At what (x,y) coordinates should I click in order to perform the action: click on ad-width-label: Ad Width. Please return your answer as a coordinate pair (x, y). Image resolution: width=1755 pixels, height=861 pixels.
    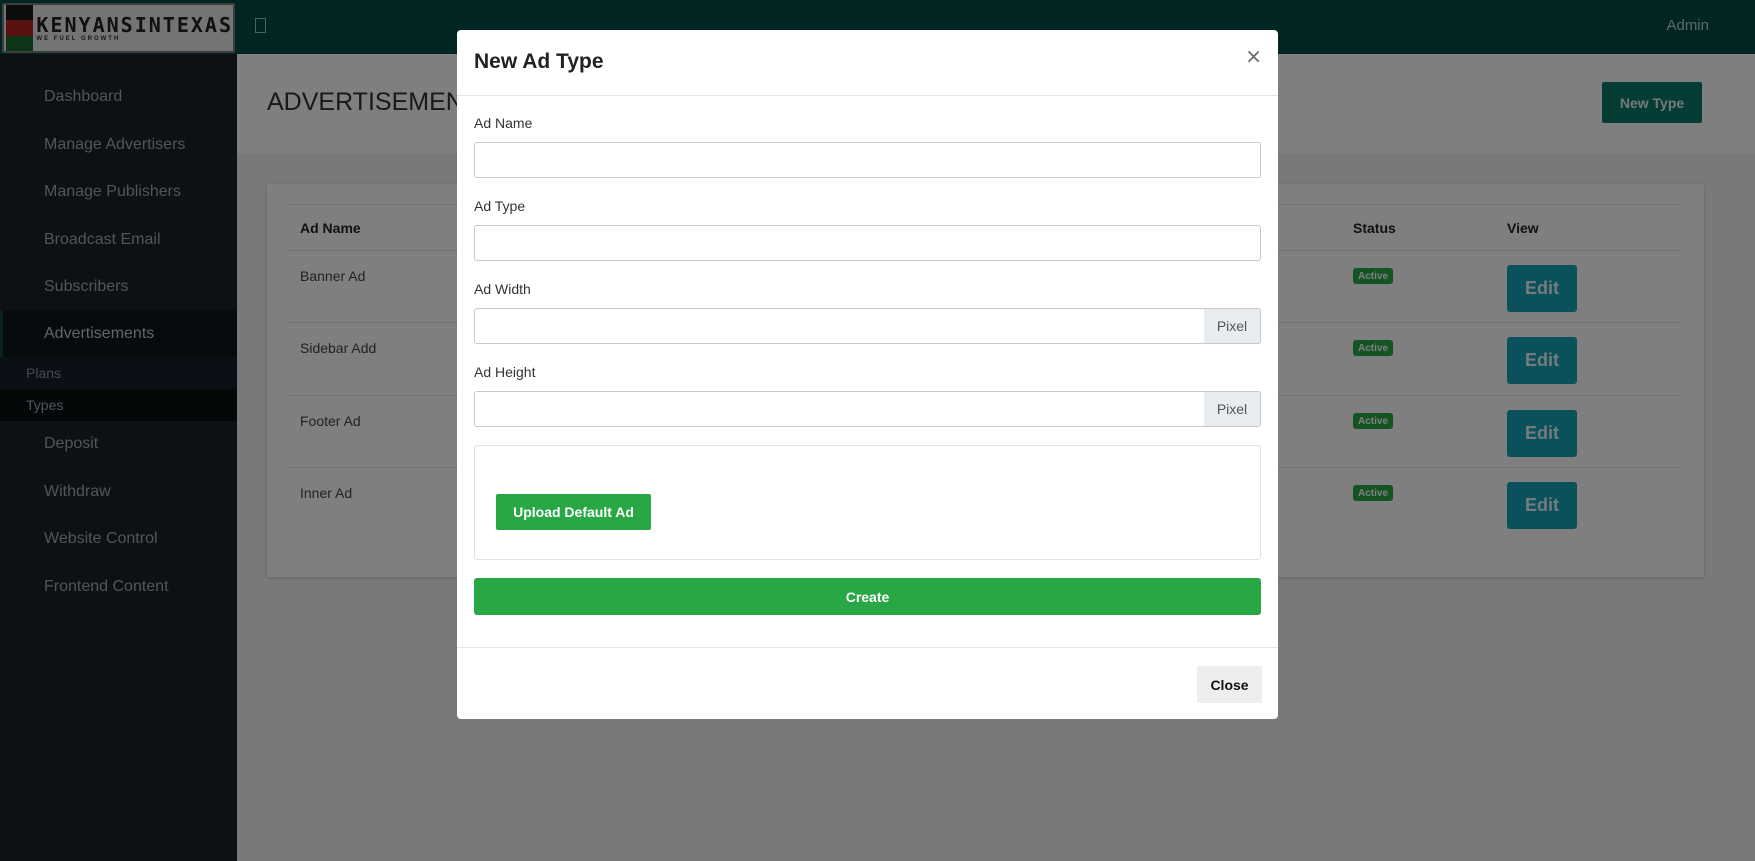
    Looking at the image, I should click on (502, 289).